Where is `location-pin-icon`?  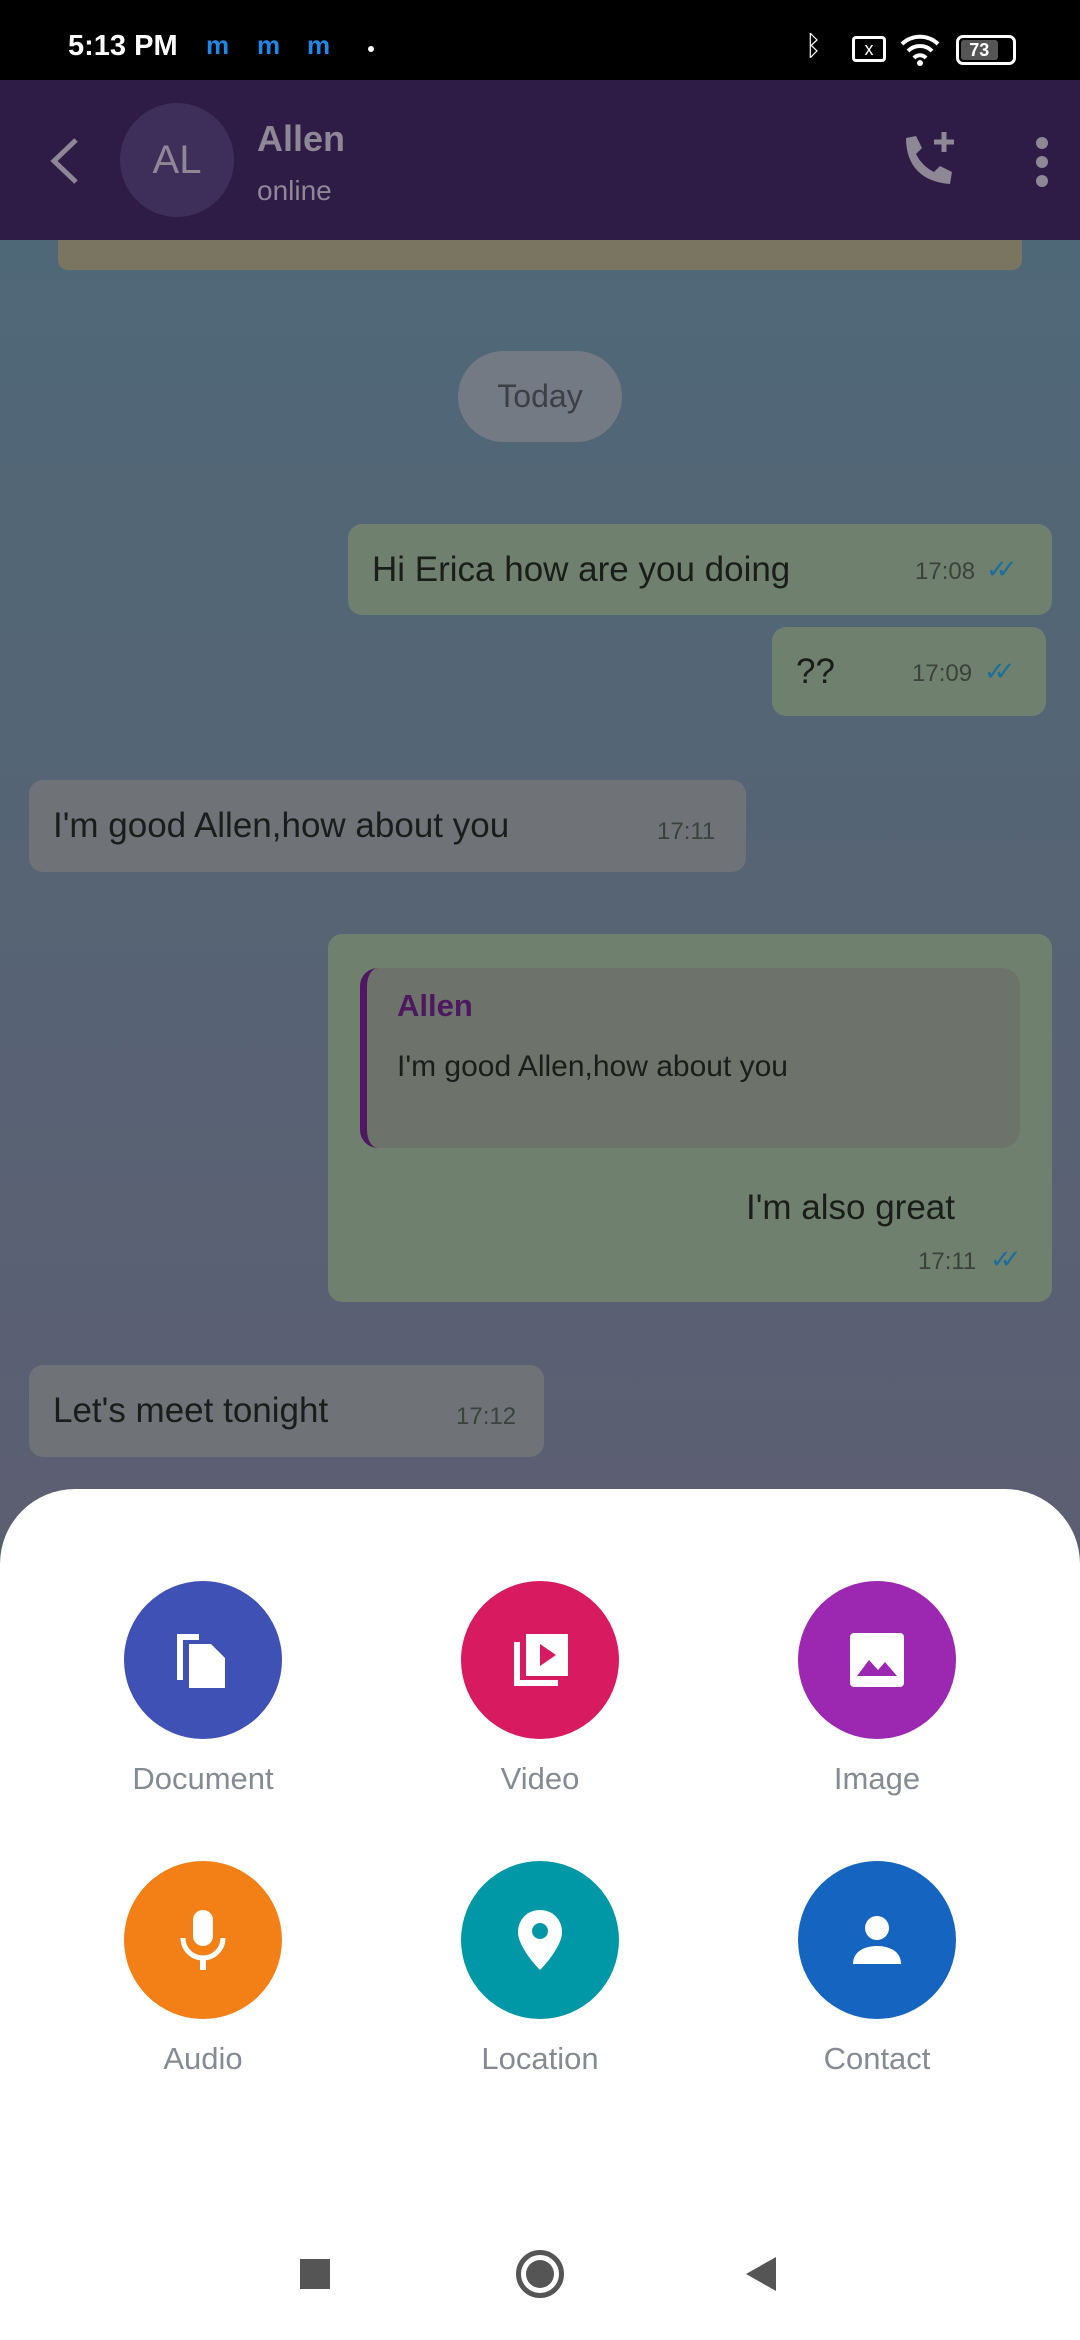 location-pin-icon is located at coordinates (540, 1940).